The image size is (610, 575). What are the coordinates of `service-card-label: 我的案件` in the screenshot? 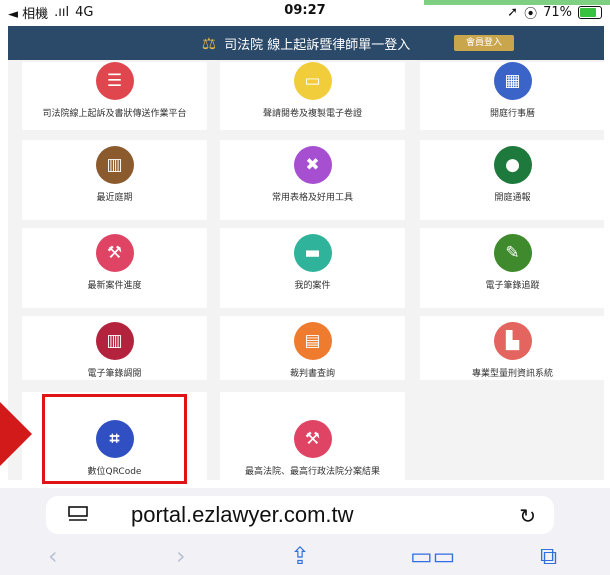 It's located at (312, 286).